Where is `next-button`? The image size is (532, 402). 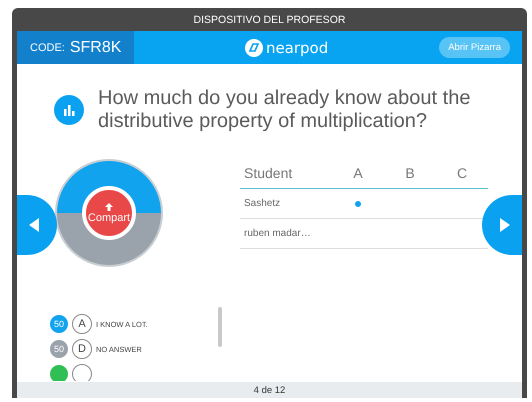 next-button is located at coordinates (502, 225).